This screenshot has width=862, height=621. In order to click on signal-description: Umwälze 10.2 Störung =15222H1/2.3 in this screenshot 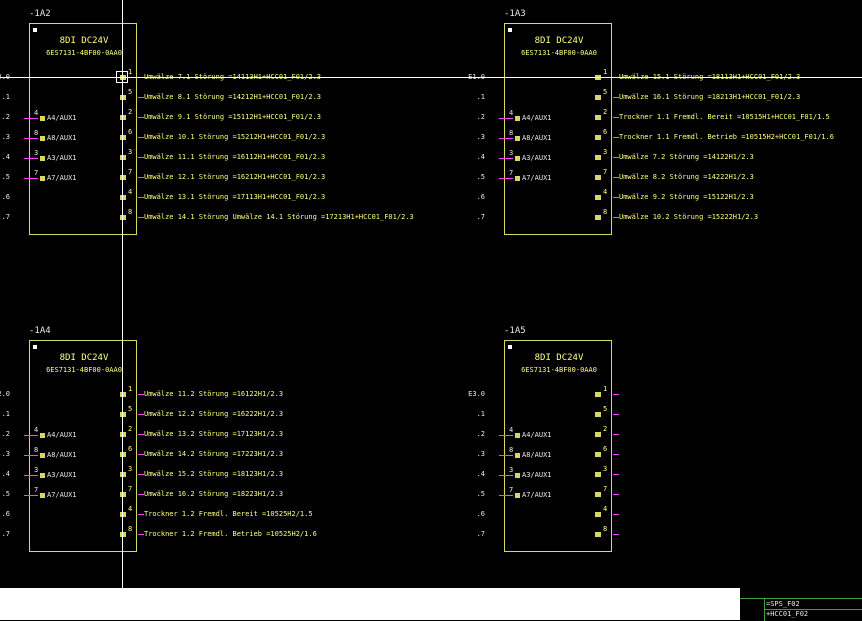, I will do `click(688, 217)`.